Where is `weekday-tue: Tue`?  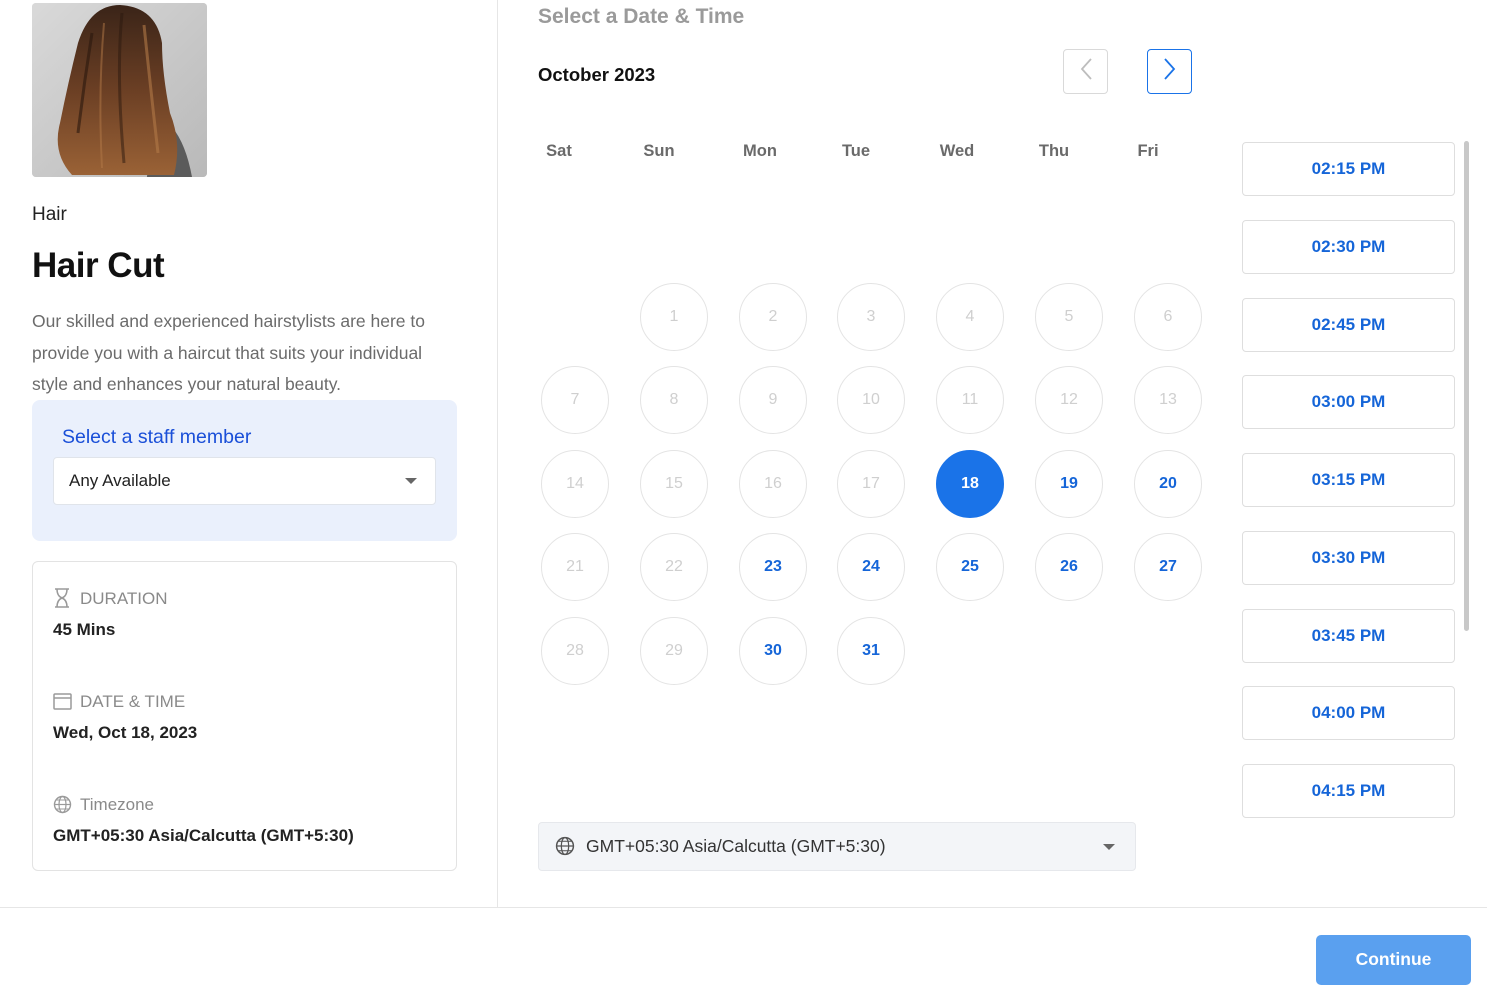 weekday-tue: Tue is located at coordinates (856, 151).